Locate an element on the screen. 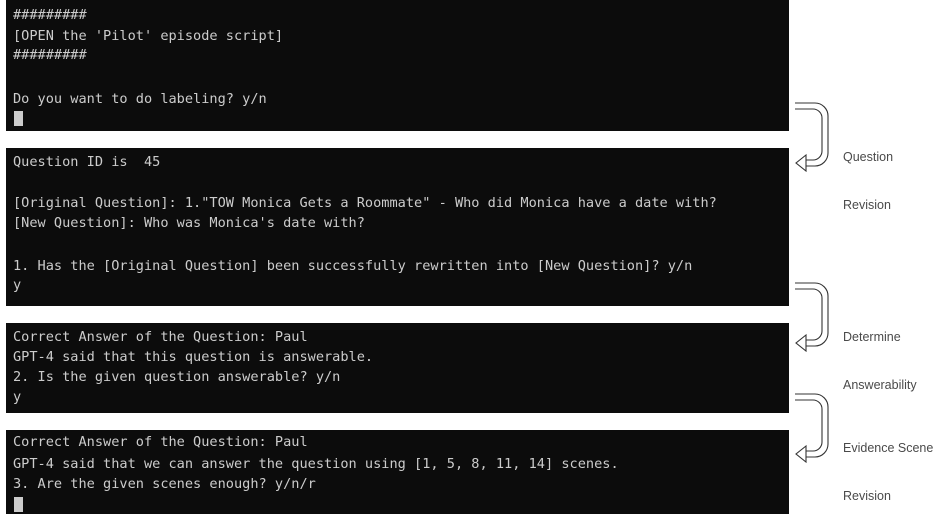 This screenshot has height=520, width=952. step-label-question-revision: Question Revision is located at coordinates (868, 173).